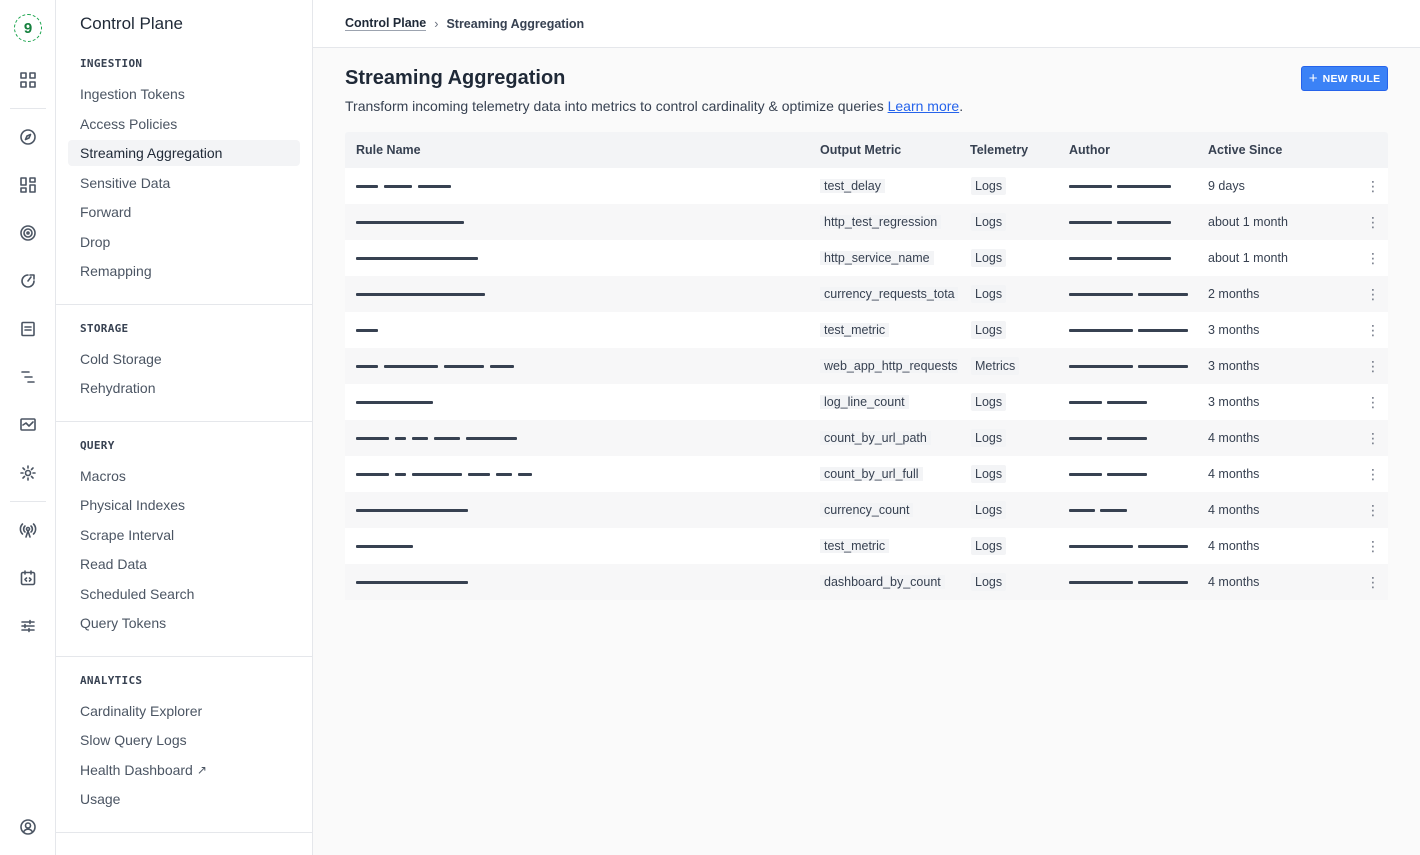  Describe the element at coordinates (883, 150) in the screenshot. I see `column-header-output-metric: Output Metric` at that location.